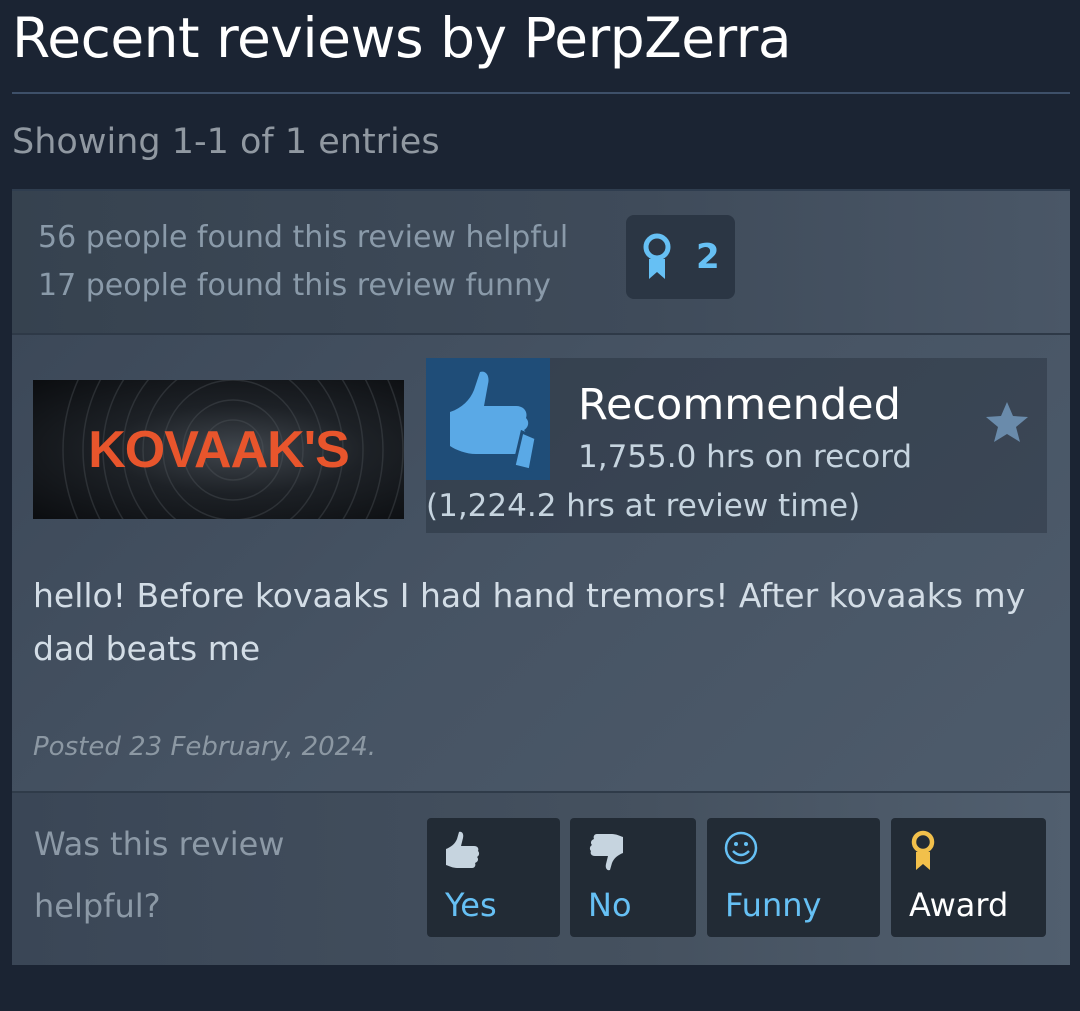 This screenshot has height=1011, width=1080. Describe the element at coordinates (741, 848) in the screenshot. I see `smiley-icon` at that location.